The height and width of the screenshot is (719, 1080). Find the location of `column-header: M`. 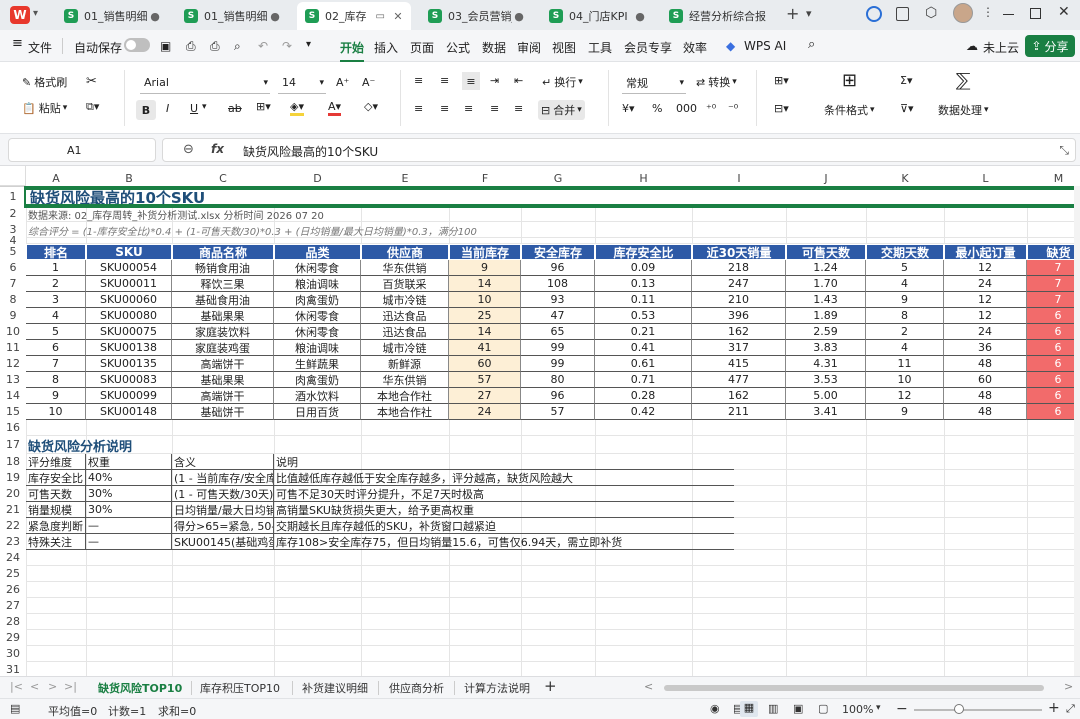

column-header: M is located at coordinates (1053, 179).